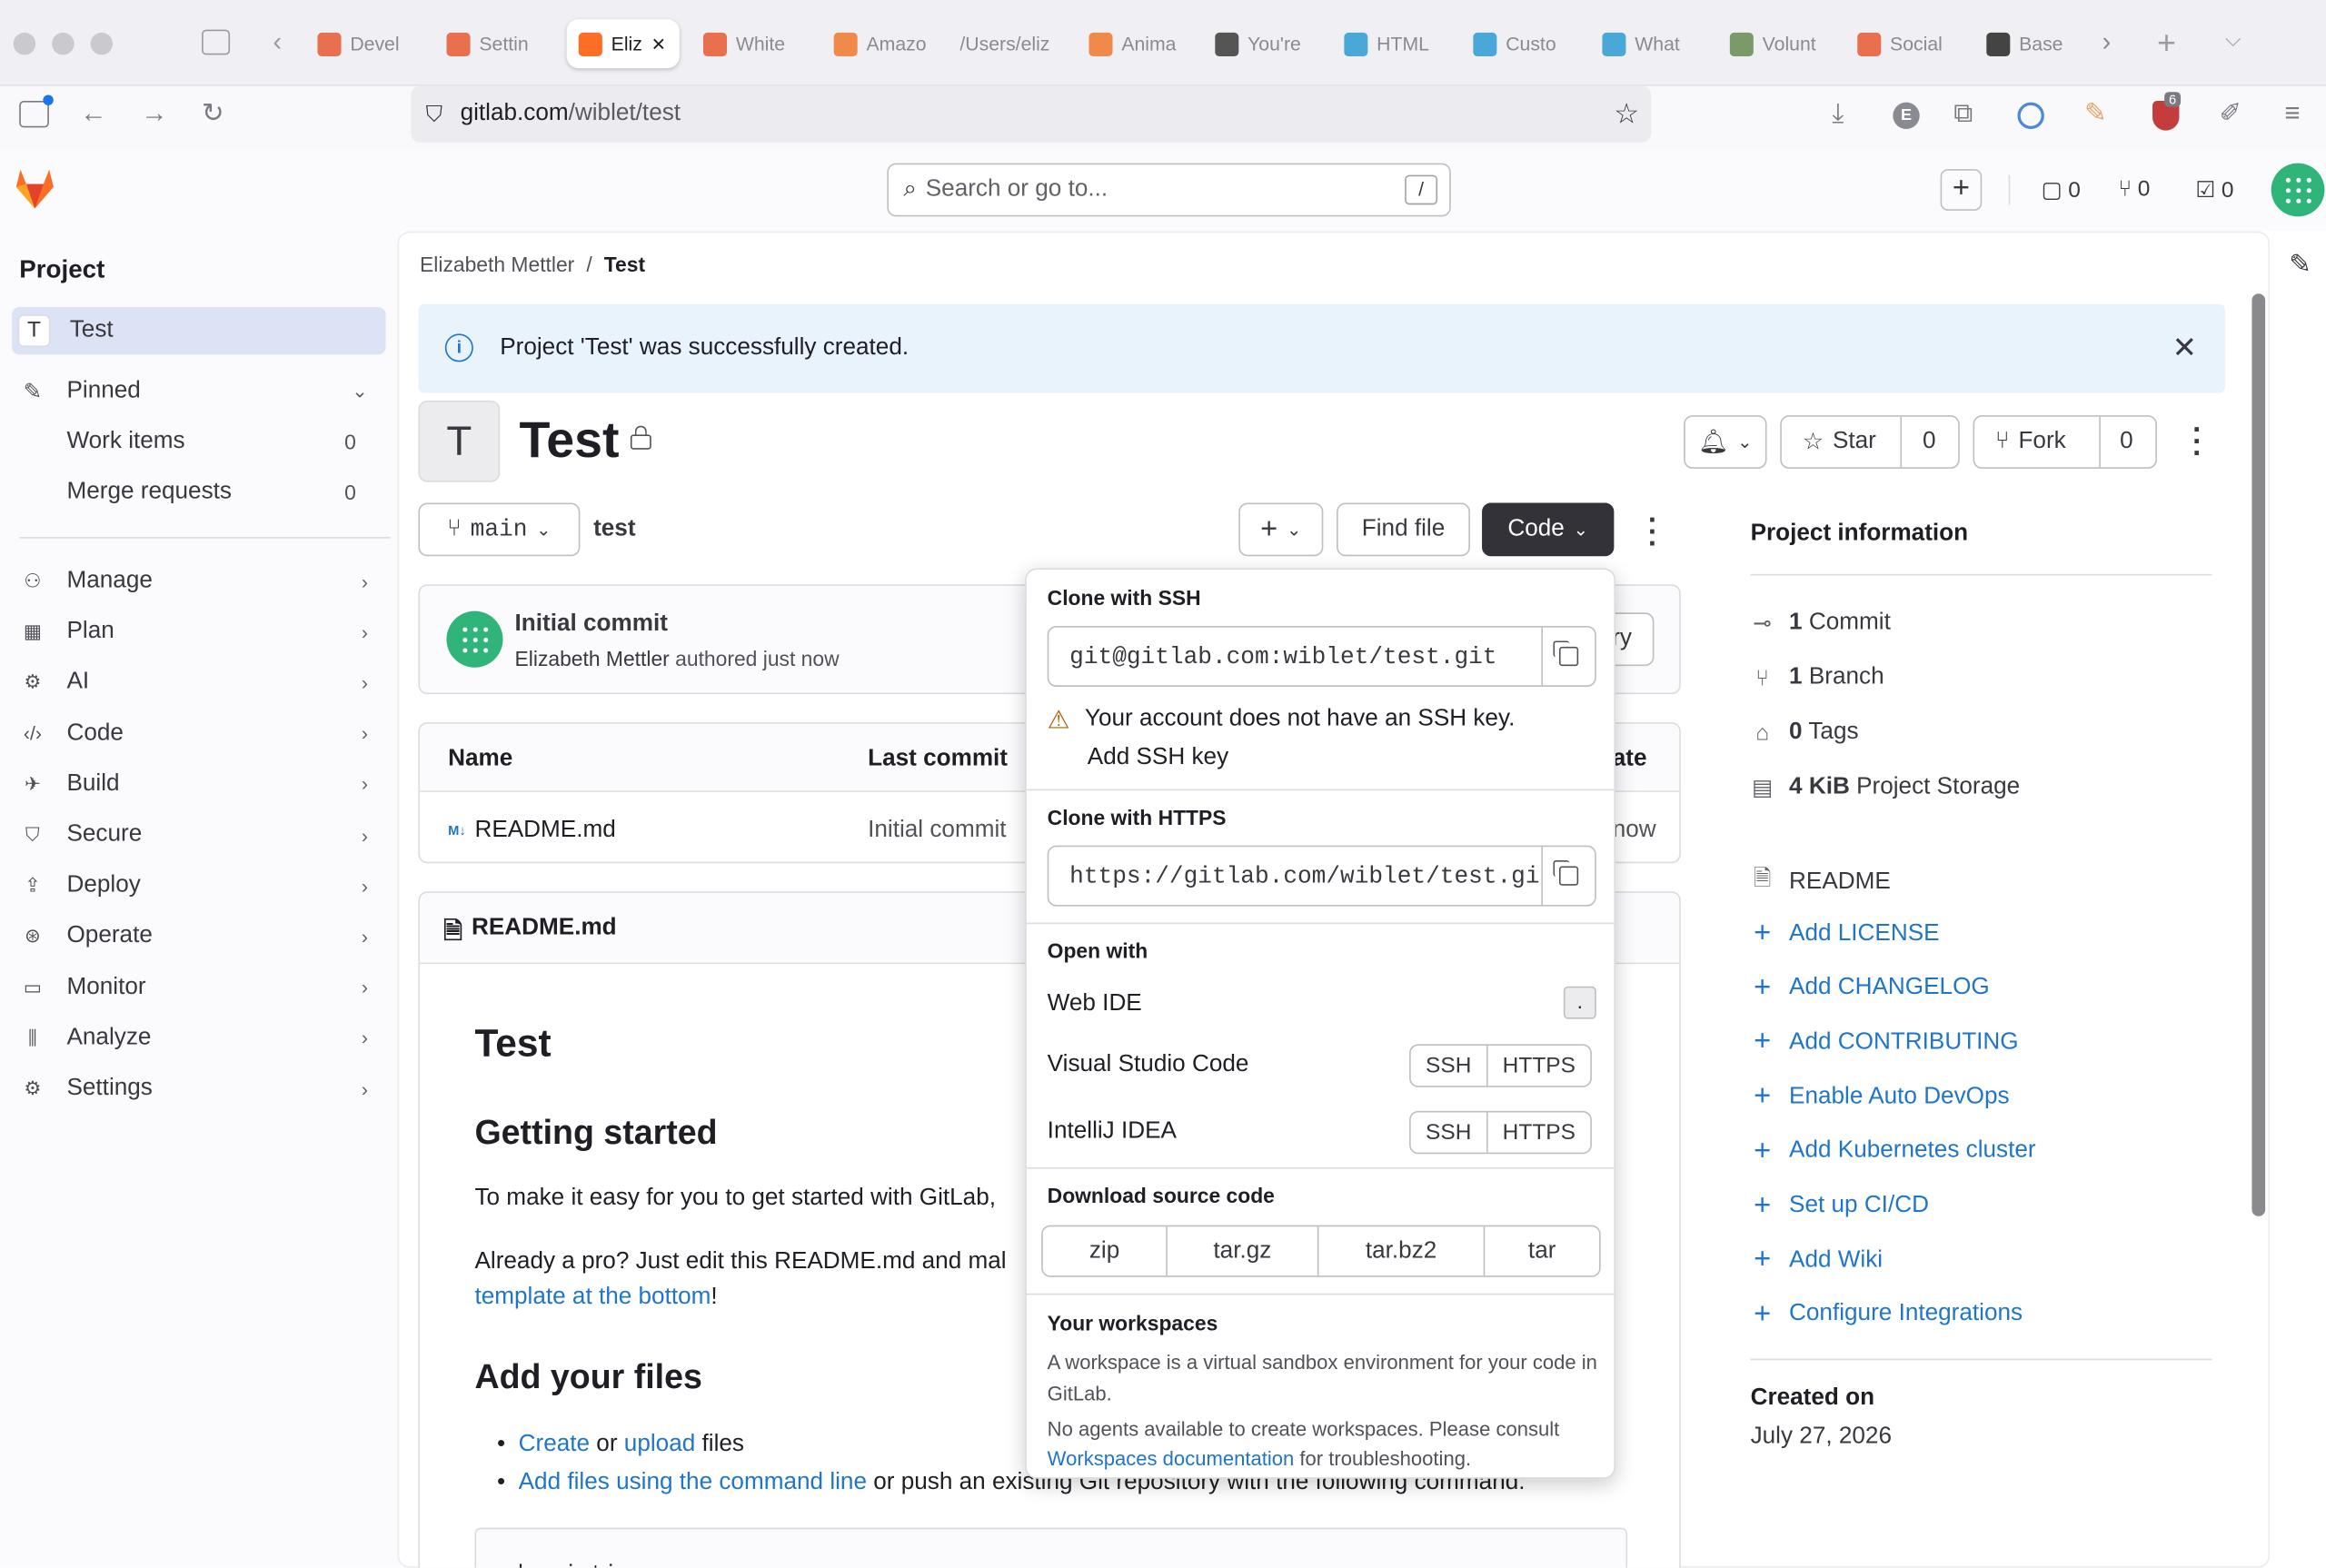  What do you see at coordinates (1541, 1251) in the screenshot?
I see `download-tar-button: tar` at bounding box center [1541, 1251].